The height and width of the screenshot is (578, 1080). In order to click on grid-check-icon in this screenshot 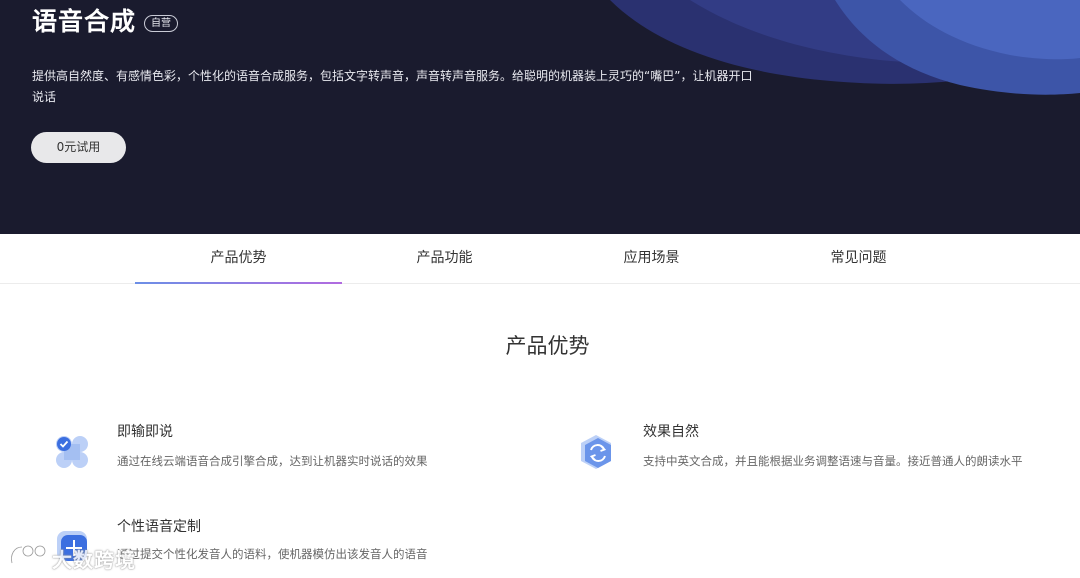, I will do `click(72, 452)`.